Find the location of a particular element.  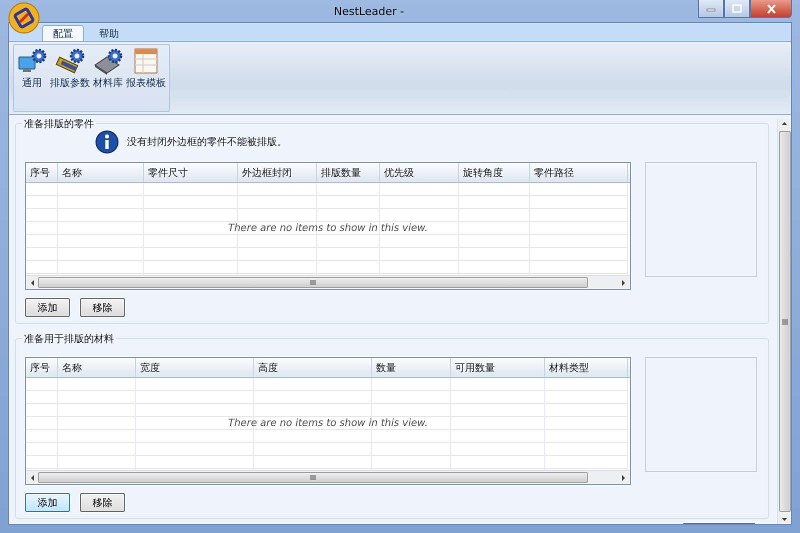

parts-gear-icon is located at coordinates (70, 61).